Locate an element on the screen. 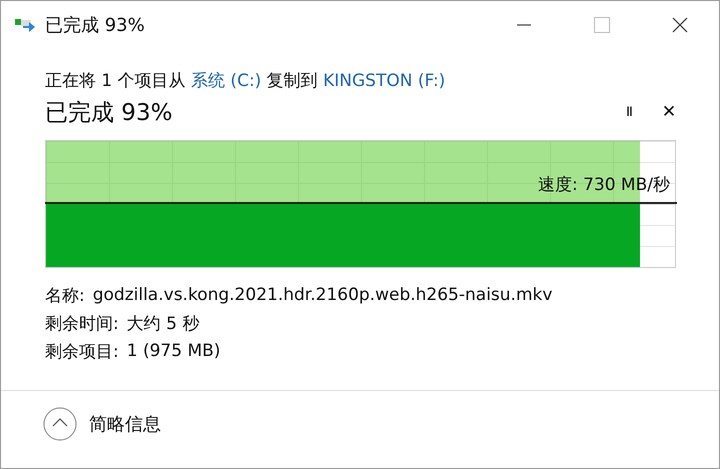  detail-value: 1 (975 MB) is located at coordinates (173, 351).